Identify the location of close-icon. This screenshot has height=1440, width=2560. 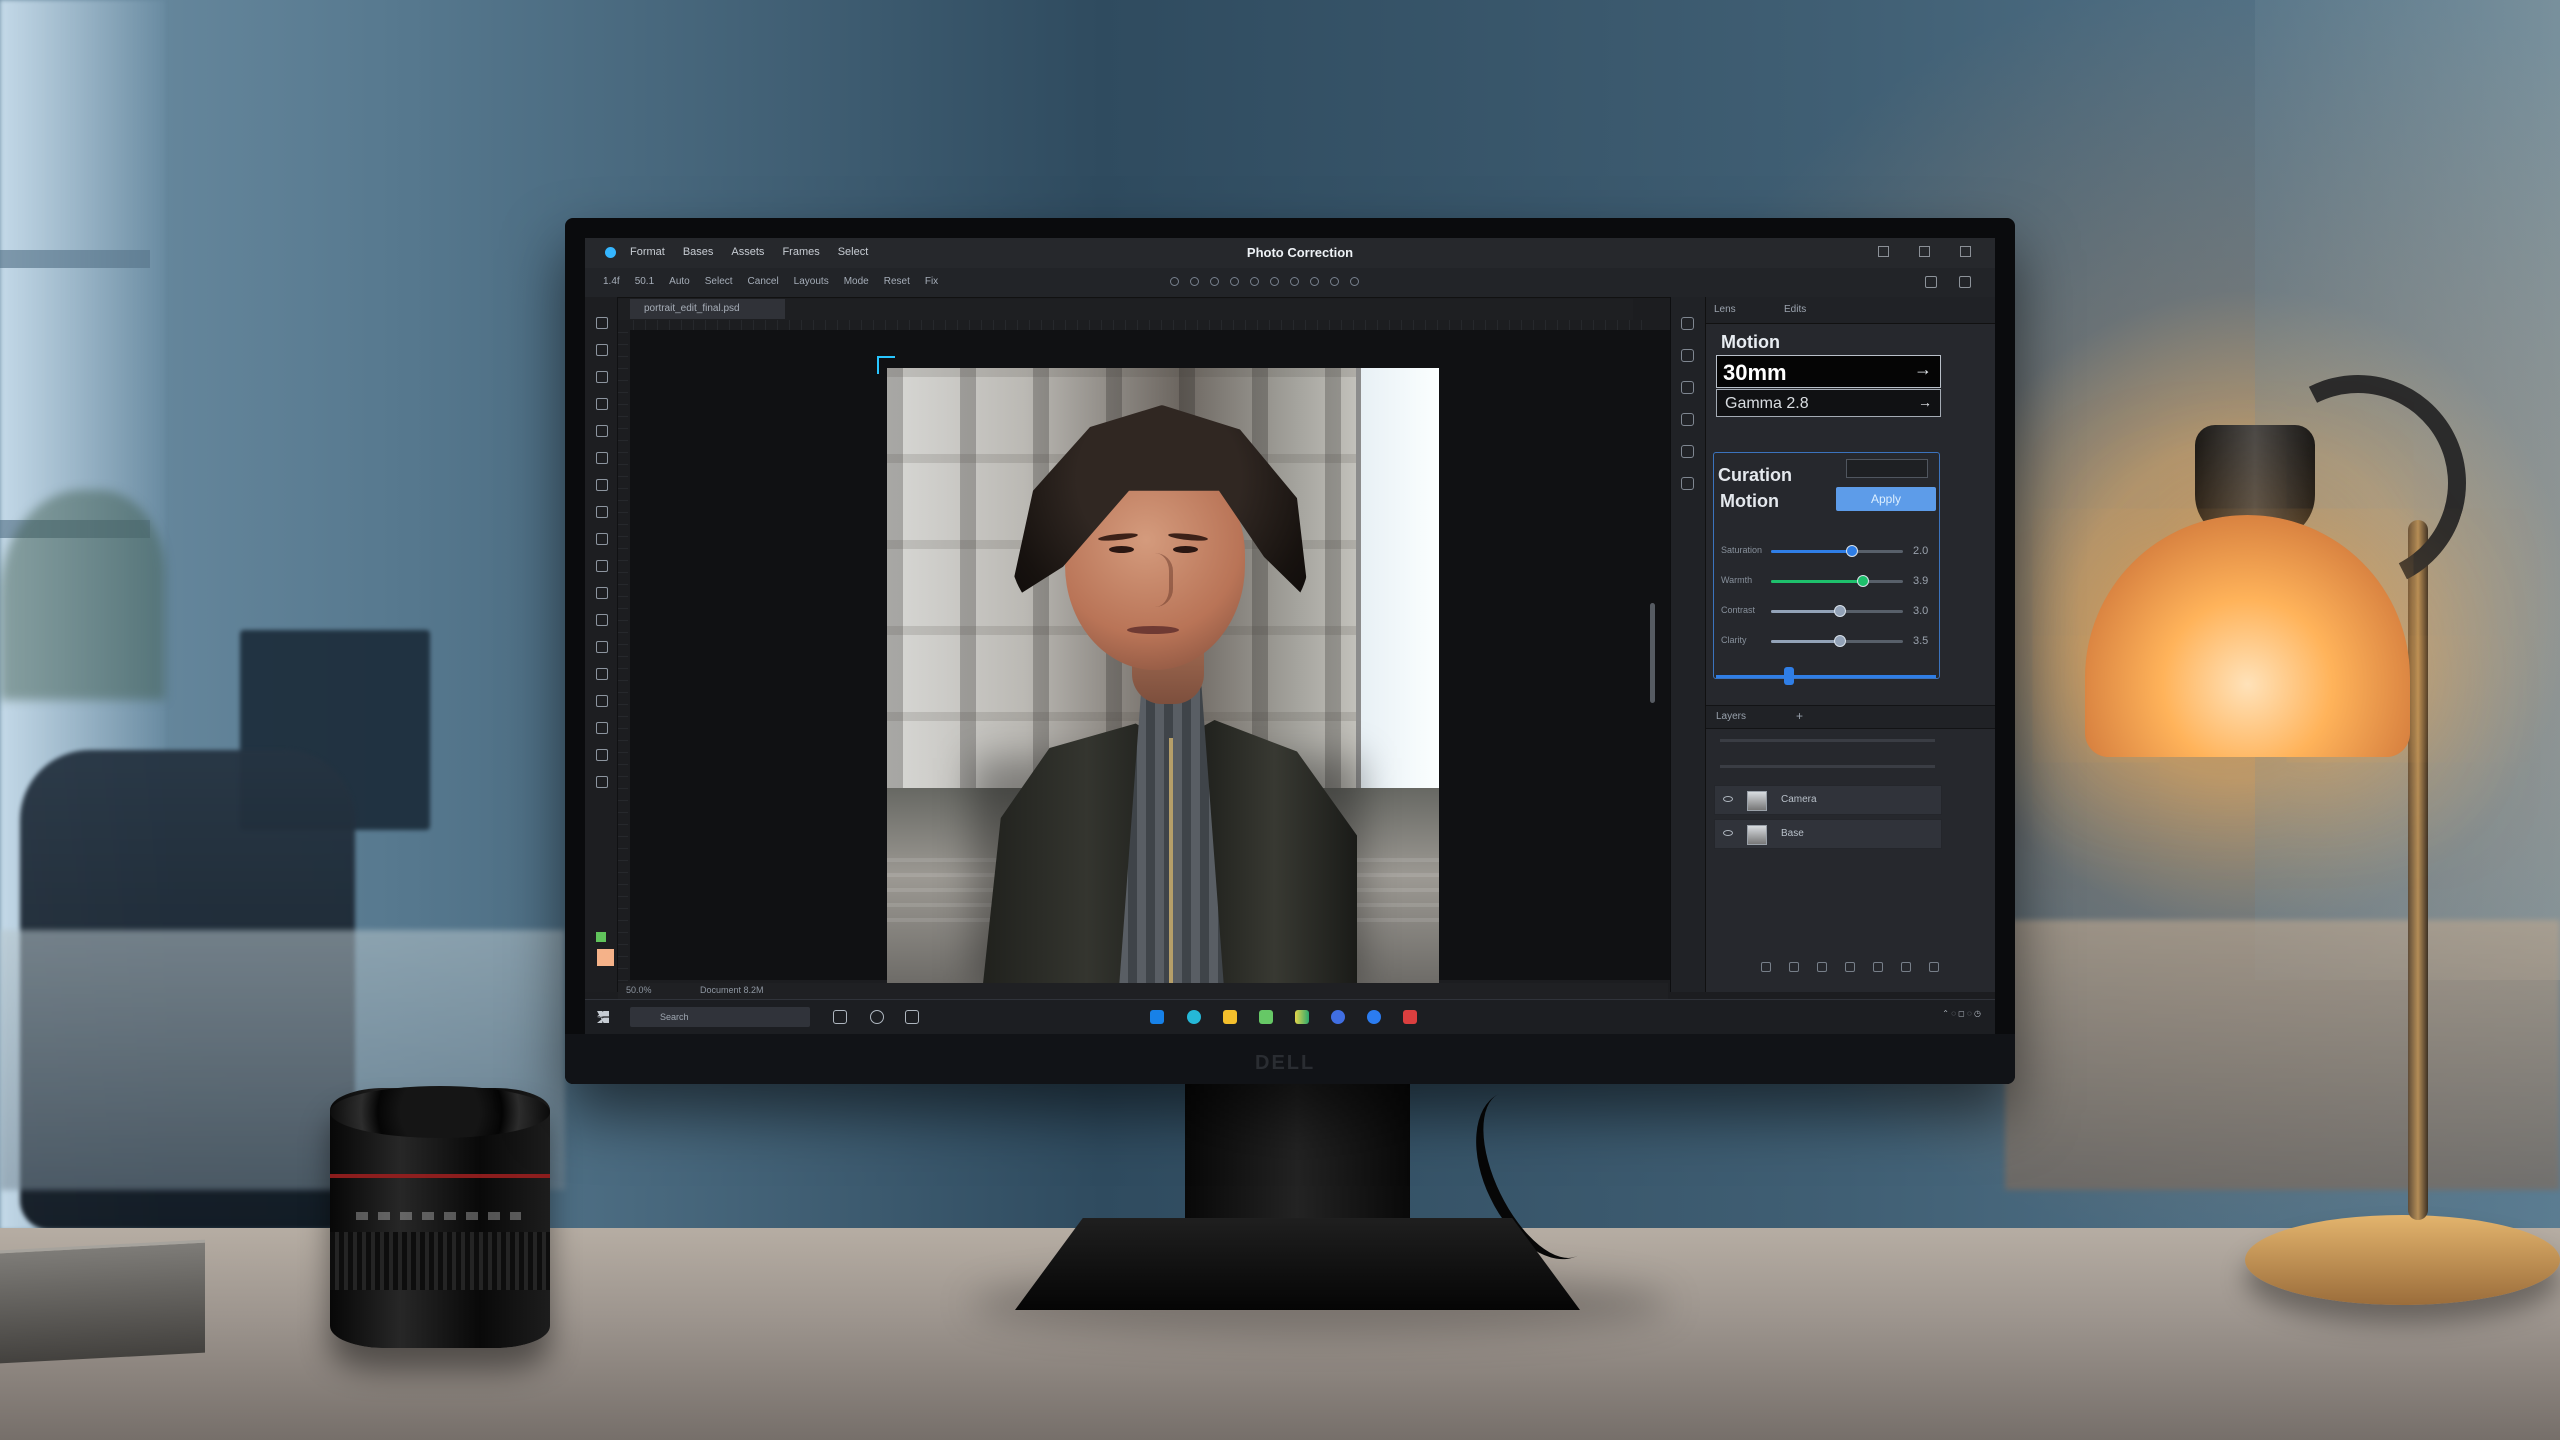
(1965, 251).